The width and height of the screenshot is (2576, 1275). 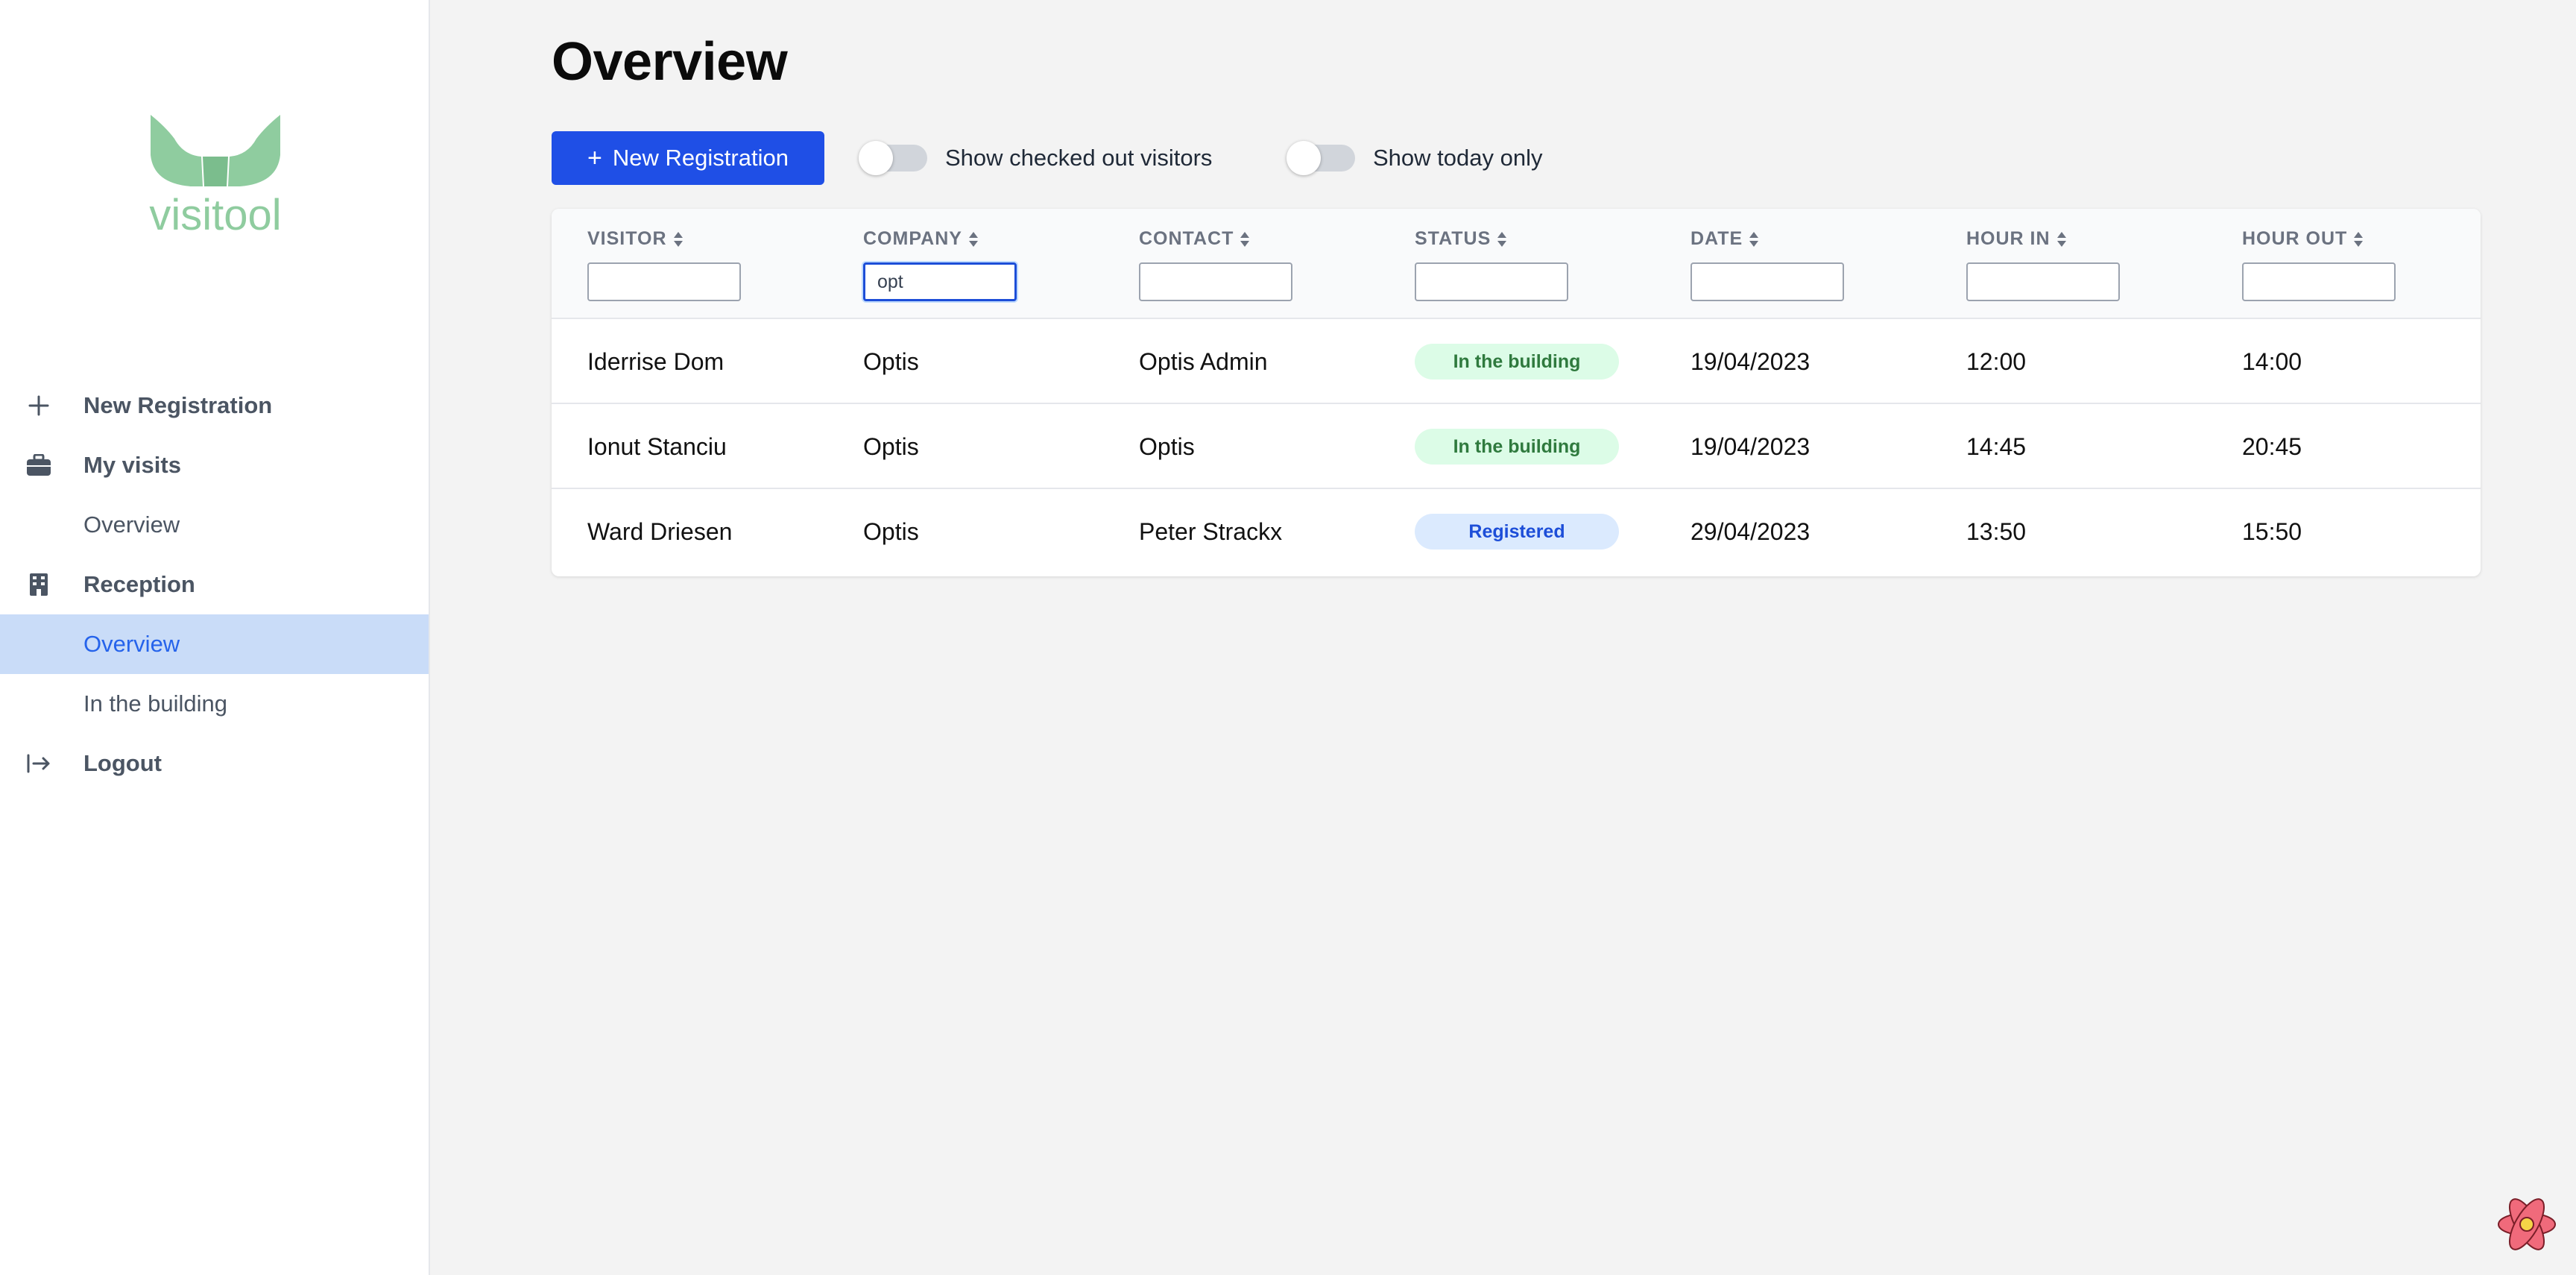 I want to click on column-header-company: COMPANY, so click(x=921, y=239).